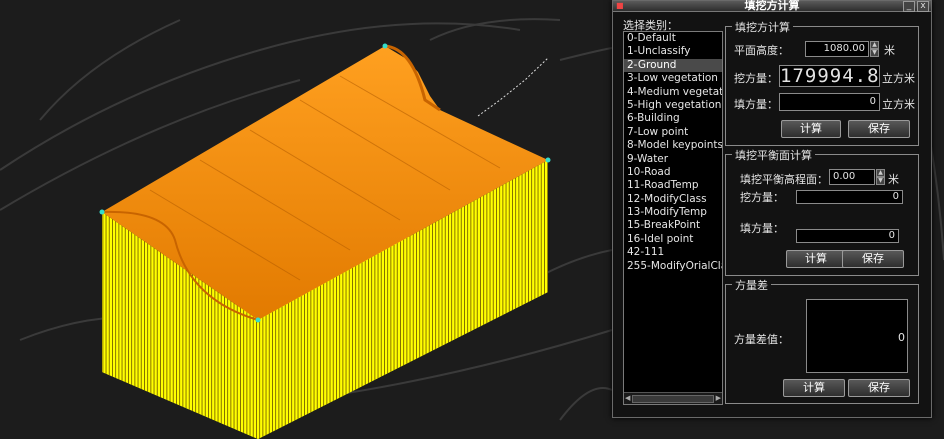 This screenshot has height=439, width=944. Describe the element at coordinates (852, 177) in the screenshot. I see `balance-elevation-input: 0.00` at that location.